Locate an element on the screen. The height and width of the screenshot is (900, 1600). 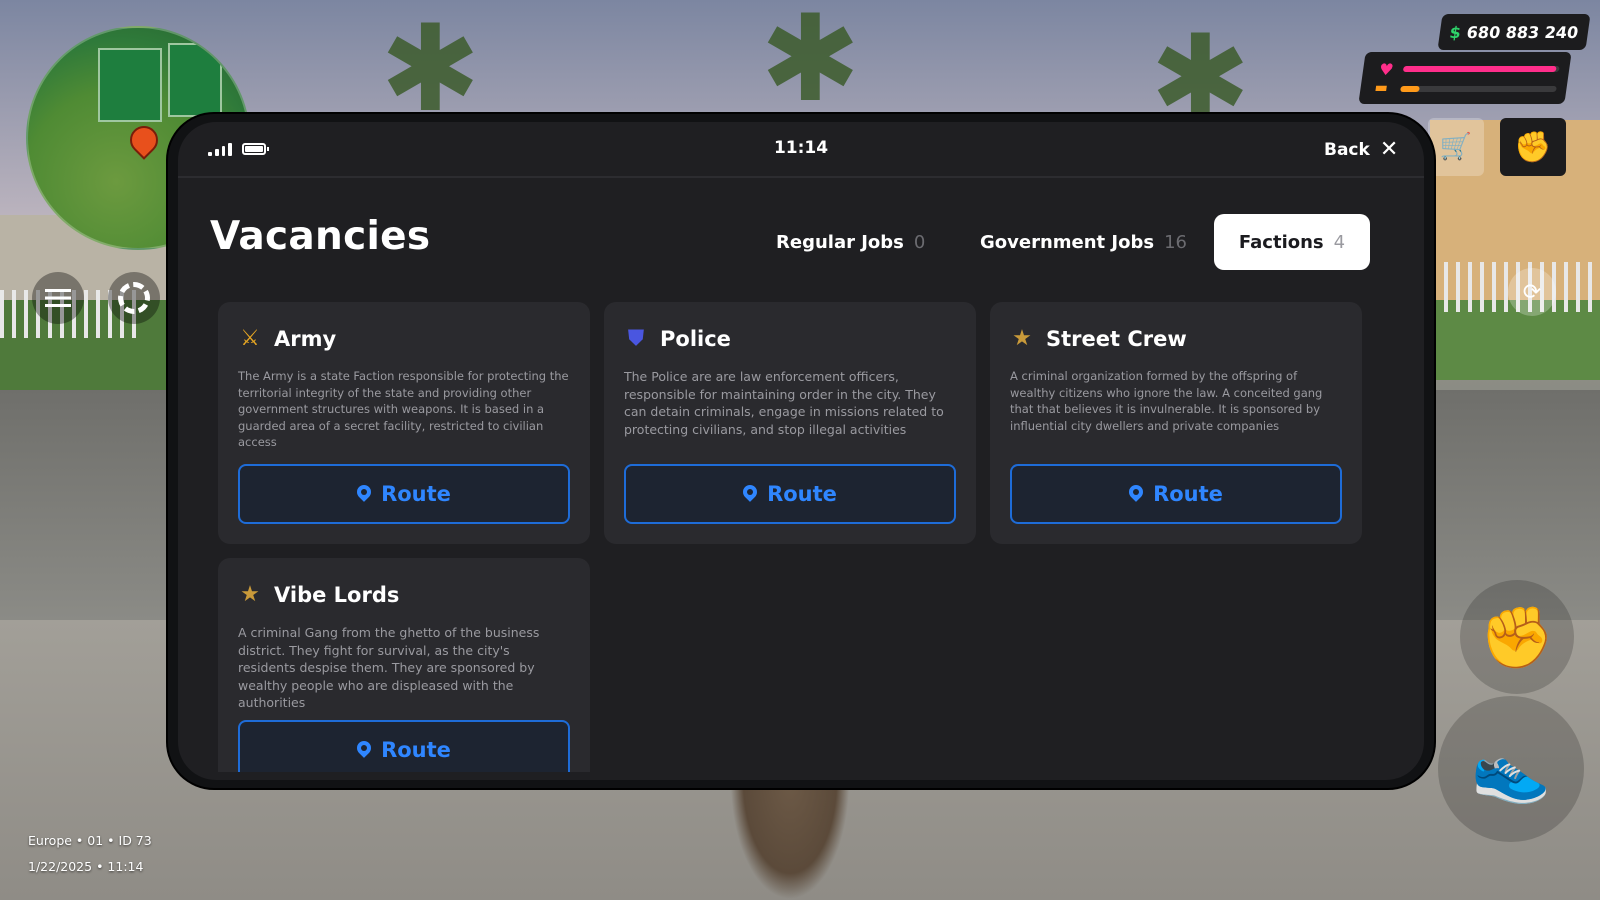
player-character is located at coordinates (790, 840).